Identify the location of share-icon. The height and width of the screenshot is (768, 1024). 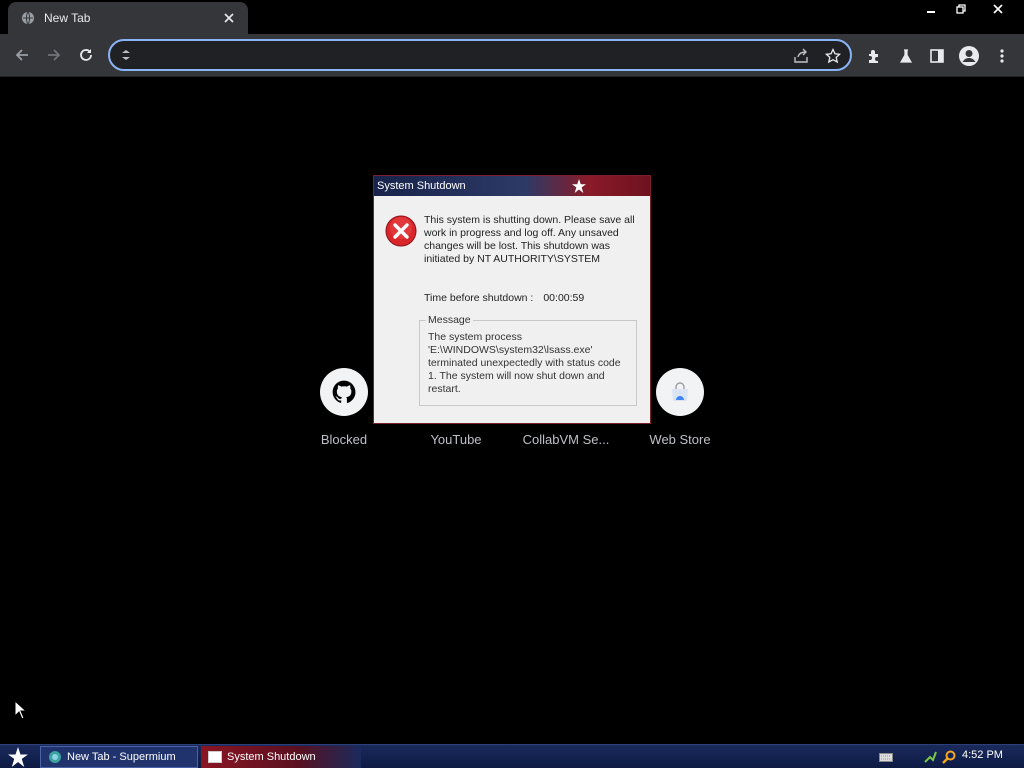
(801, 56).